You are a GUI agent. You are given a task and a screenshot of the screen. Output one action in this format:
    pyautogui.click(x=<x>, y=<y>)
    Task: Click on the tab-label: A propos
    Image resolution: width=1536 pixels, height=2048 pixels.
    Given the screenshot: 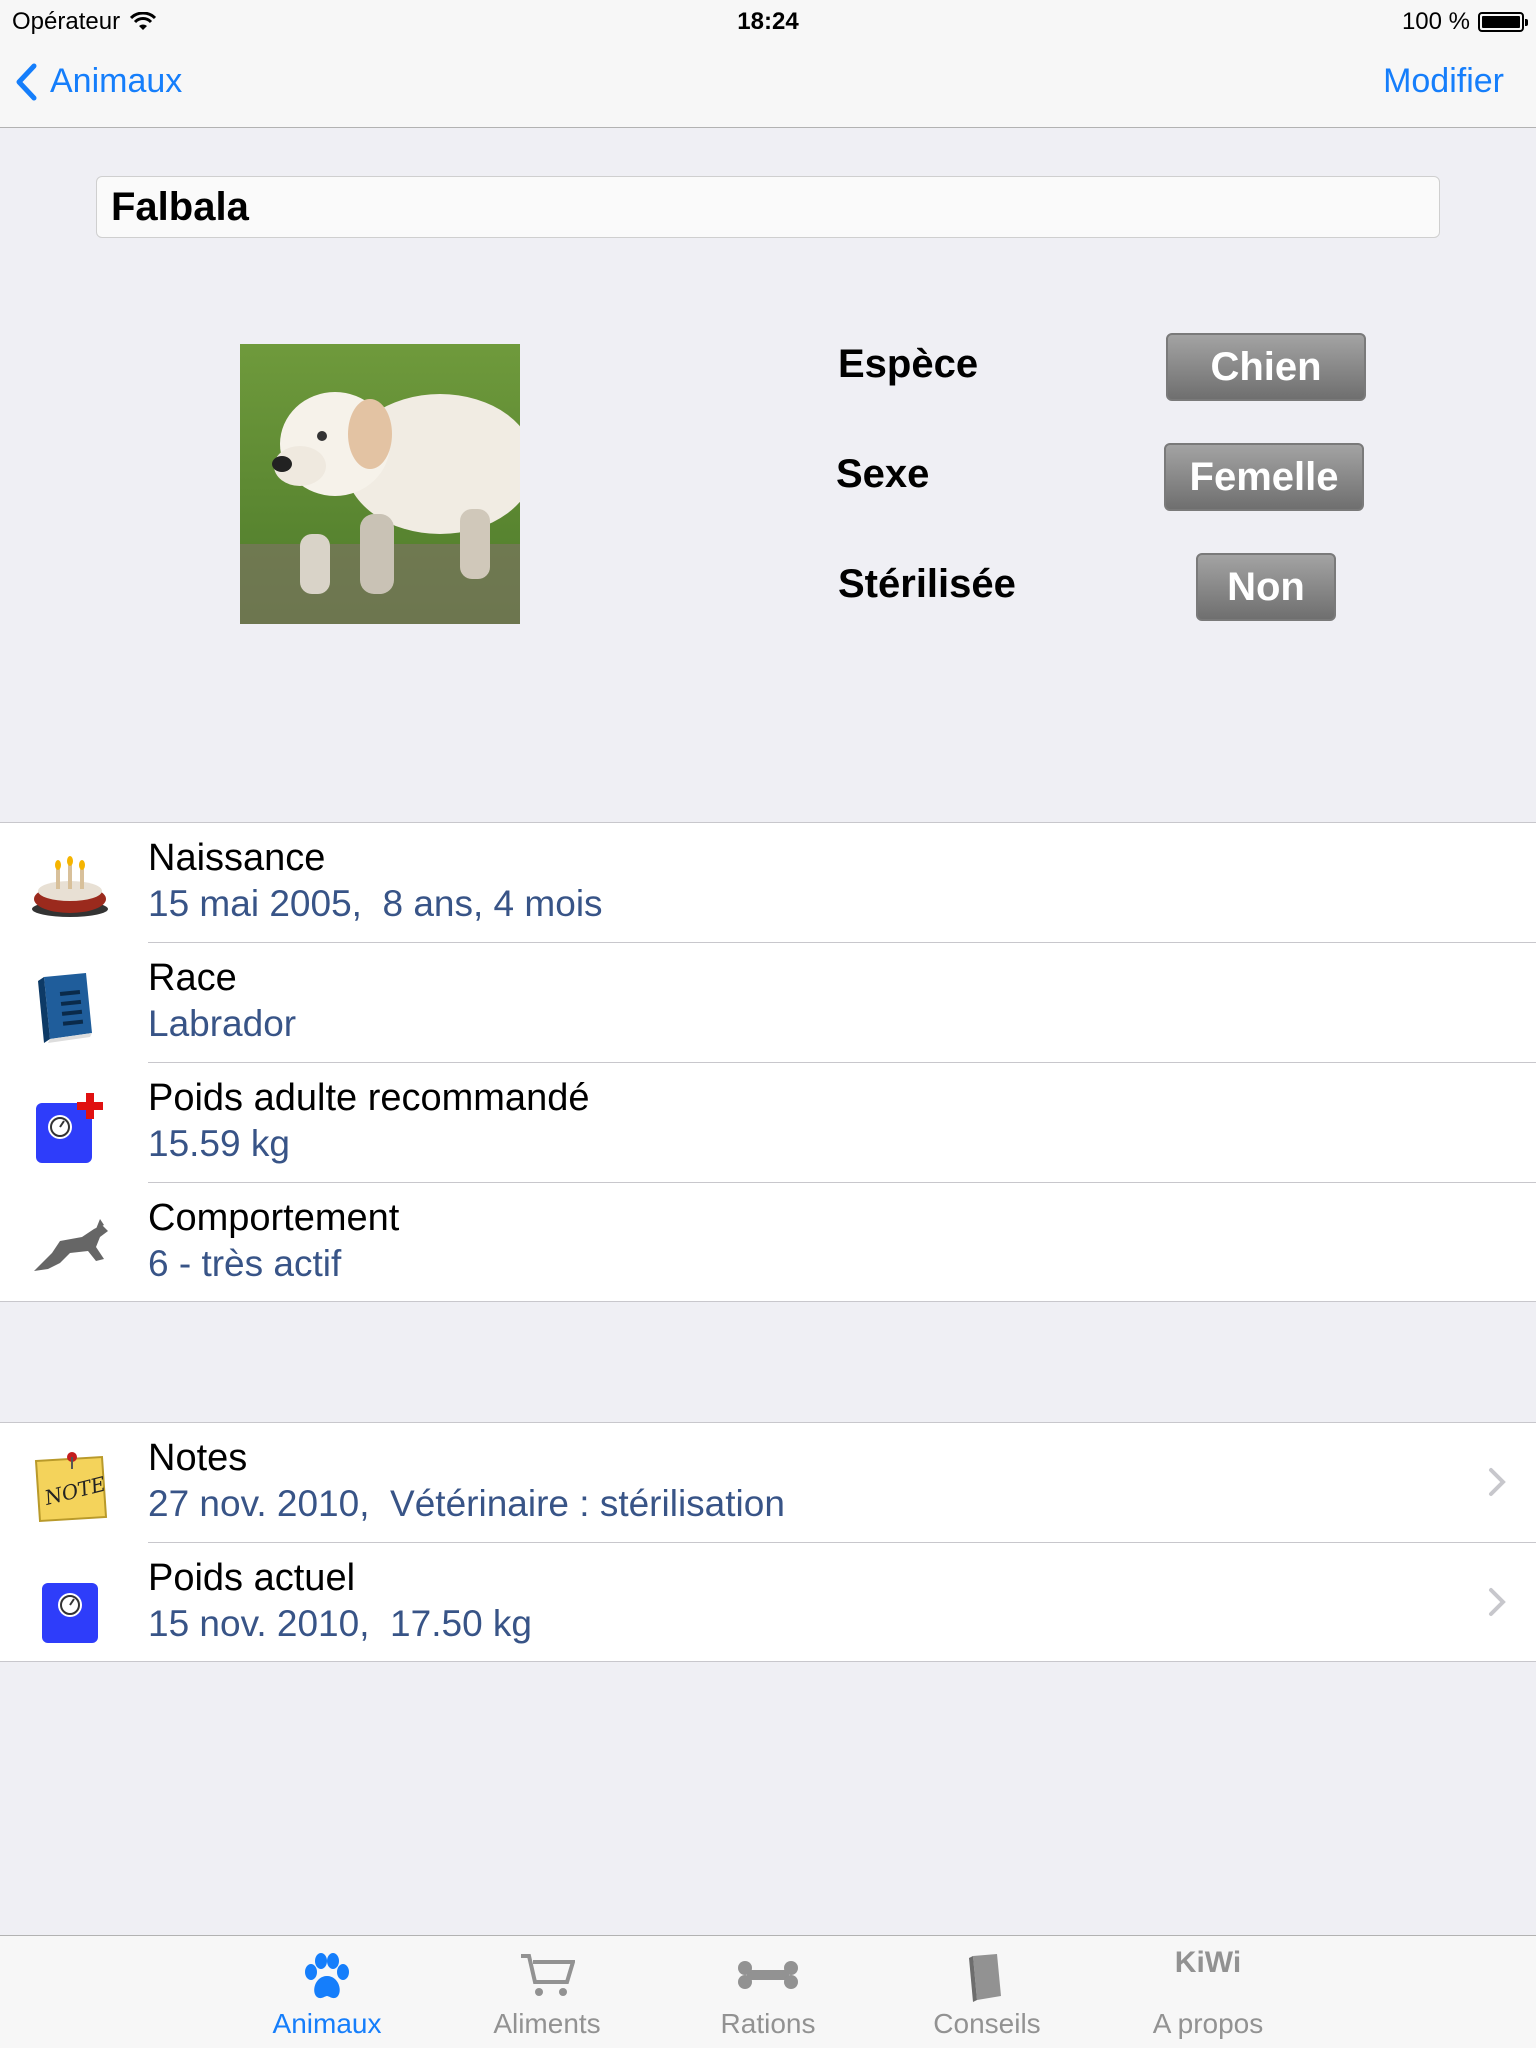 What is the action you would take?
    pyautogui.click(x=1208, y=2023)
    